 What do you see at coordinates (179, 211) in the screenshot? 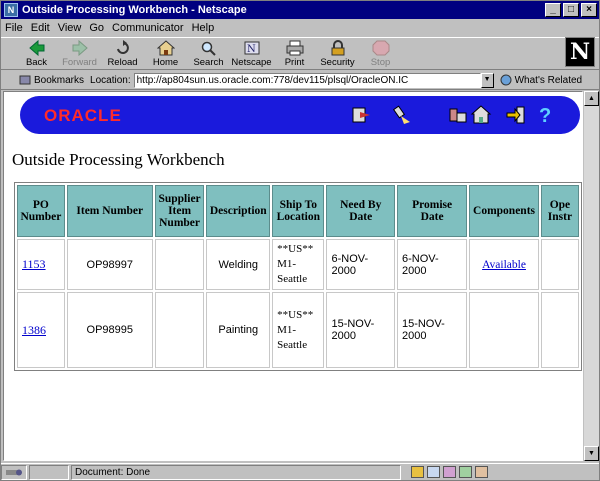
I see `header-supplier-item-number: Supplier Item Number` at bounding box center [179, 211].